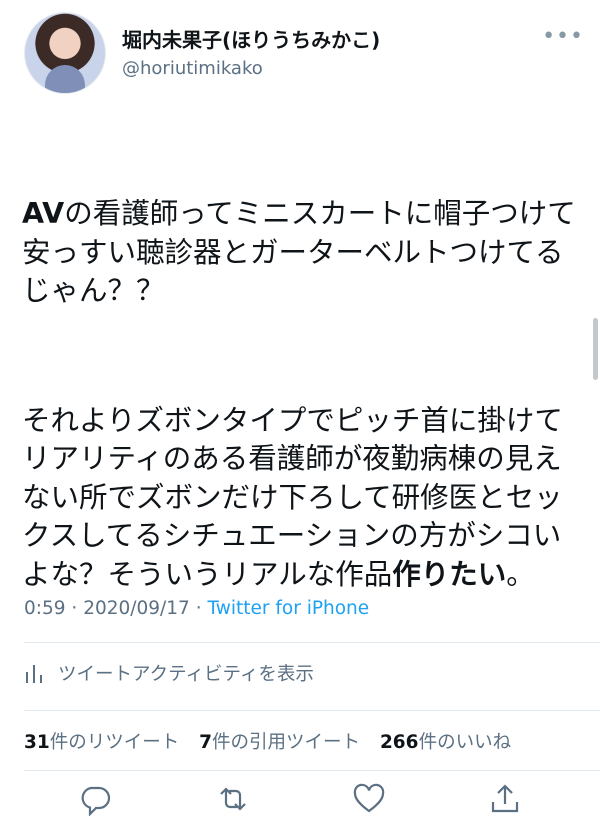 Image resolution: width=600 pixels, height=816 pixels. What do you see at coordinates (449, 574) in the screenshot?
I see `tweet-bold-text: 作りたい` at bounding box center [449, 574].